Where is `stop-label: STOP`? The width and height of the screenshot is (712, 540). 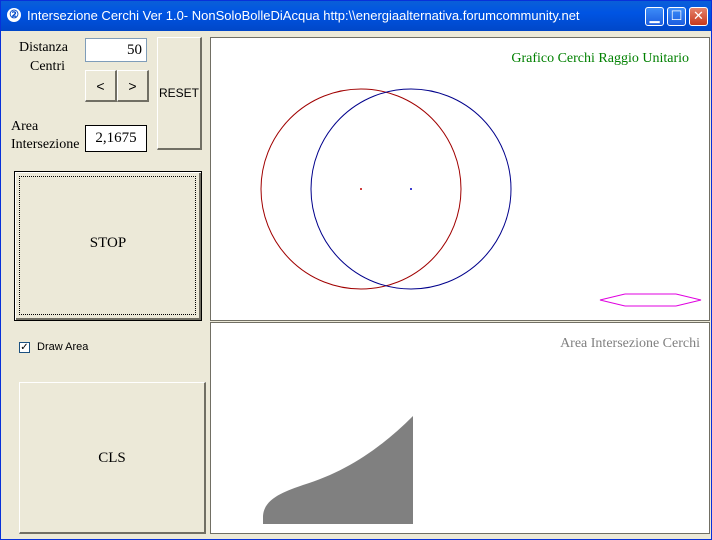 stop-label: STOP is located at coordinates (108, 243).